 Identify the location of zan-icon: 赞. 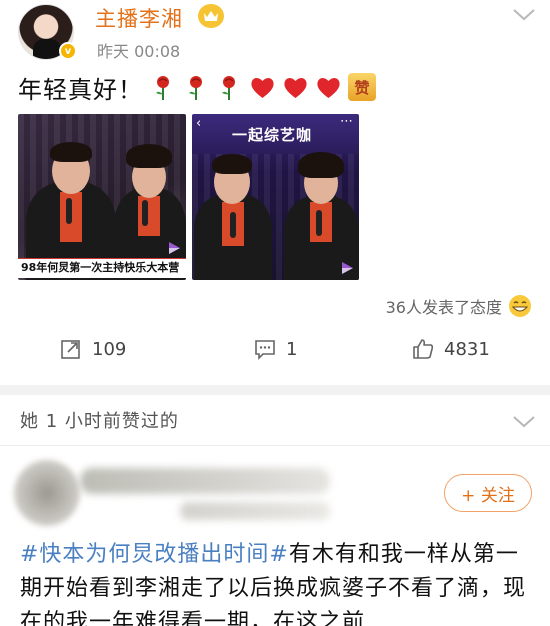
(362, 87).